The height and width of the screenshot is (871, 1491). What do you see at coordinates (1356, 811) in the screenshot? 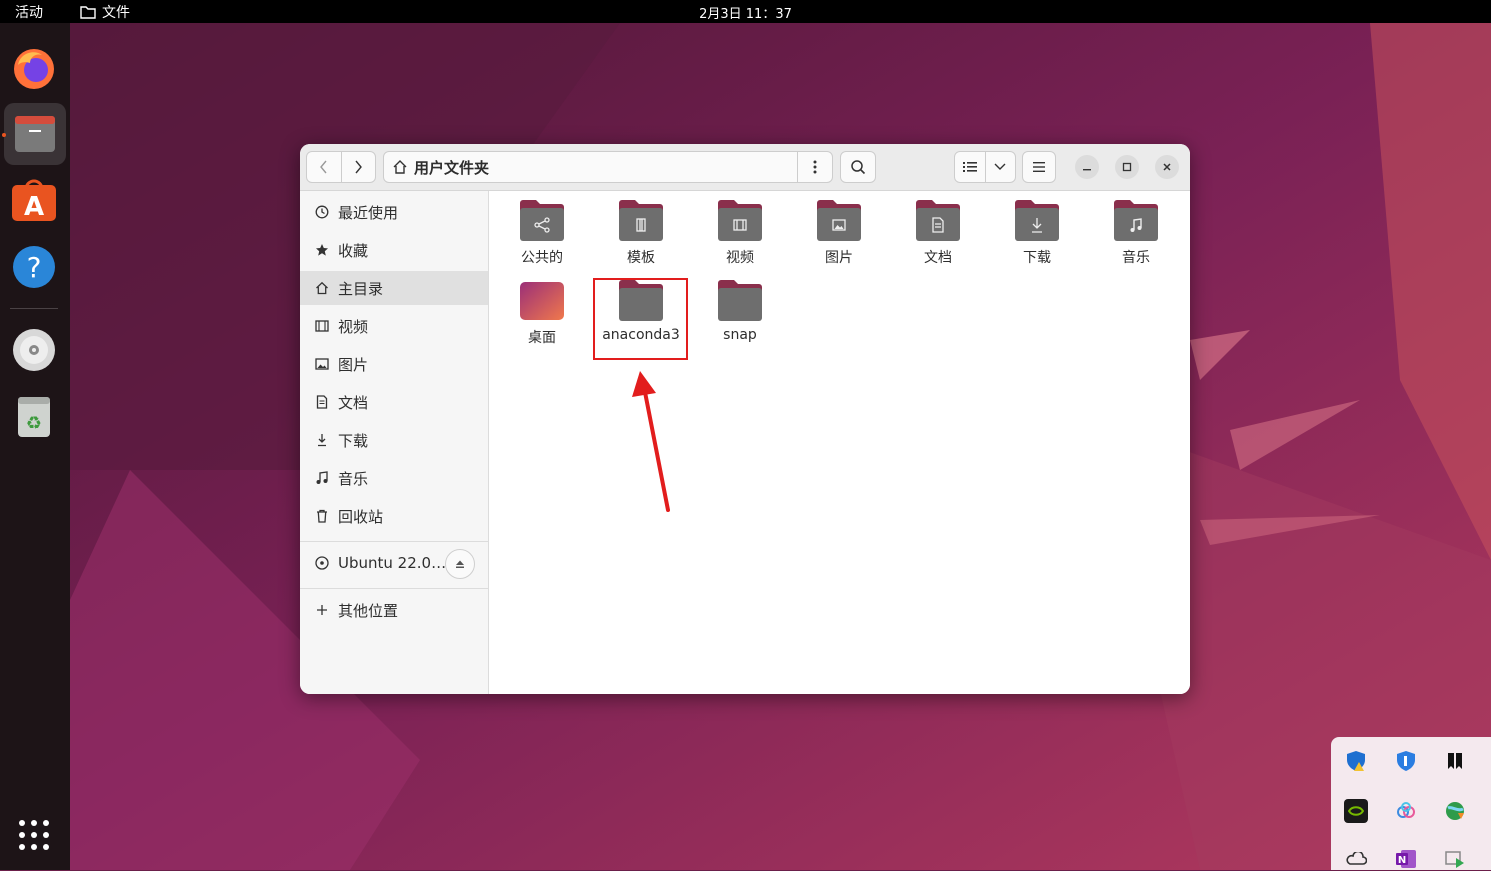
I see `nvidia-icon` at bounding box center [1356, 811].